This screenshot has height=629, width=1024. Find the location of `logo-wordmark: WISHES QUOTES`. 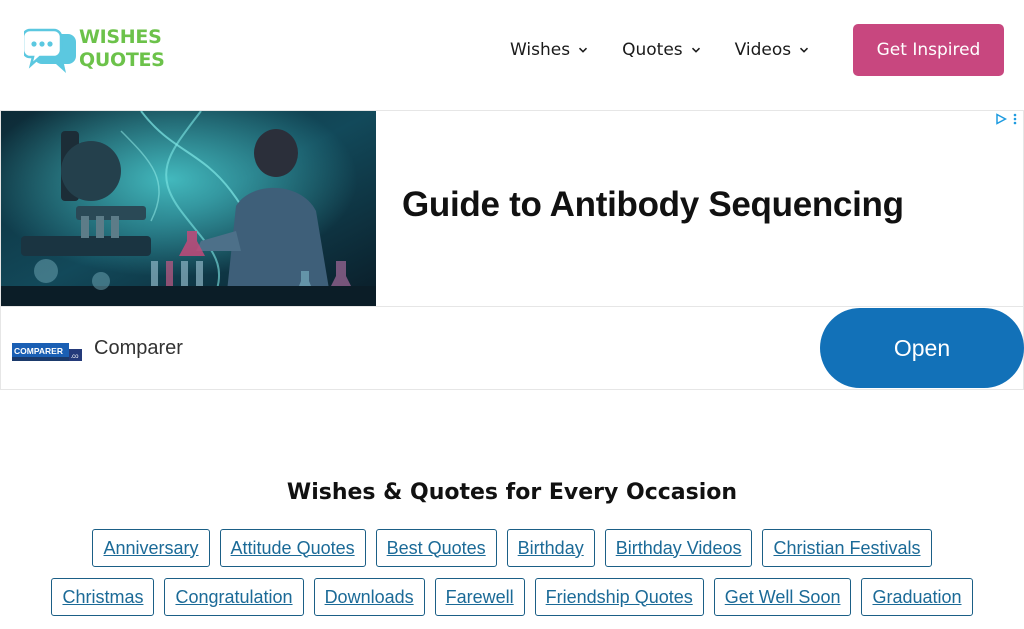

logo-wordmark: WISHES QUOTES is located at coordinates (122, 49).